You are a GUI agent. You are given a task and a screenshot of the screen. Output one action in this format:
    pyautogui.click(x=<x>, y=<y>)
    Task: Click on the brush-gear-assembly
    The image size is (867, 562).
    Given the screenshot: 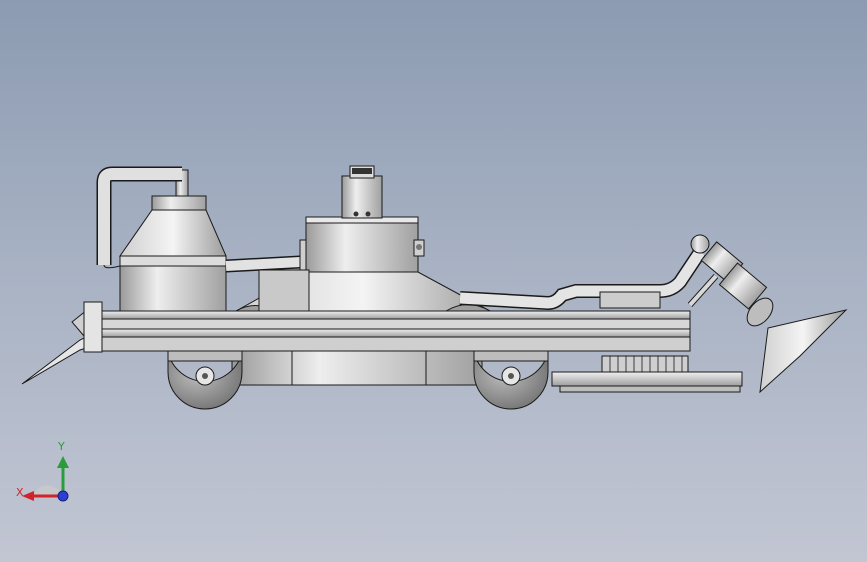 What is the action you would take?
    pyautogui.click(x=647, y=374)
    